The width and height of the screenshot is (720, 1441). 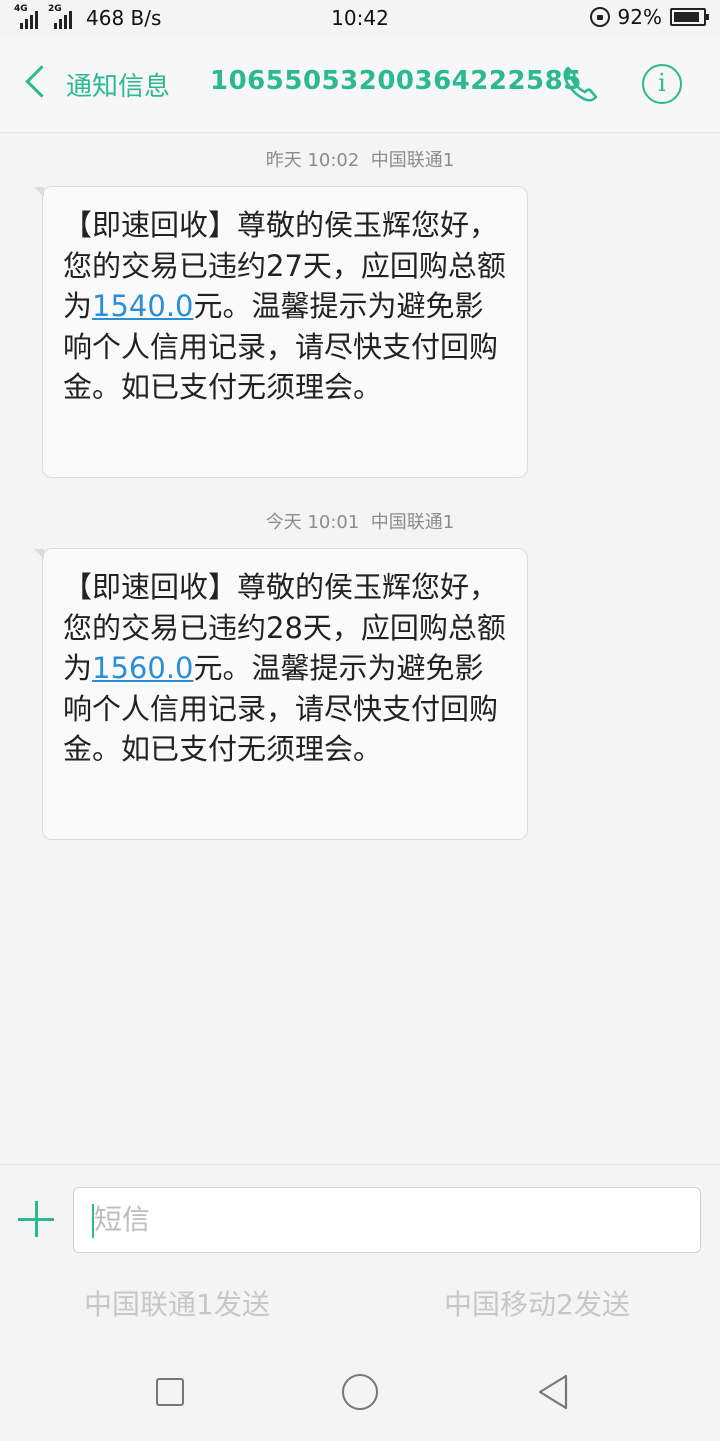 I want to click on back-icon, so click(x=553, y=1392).